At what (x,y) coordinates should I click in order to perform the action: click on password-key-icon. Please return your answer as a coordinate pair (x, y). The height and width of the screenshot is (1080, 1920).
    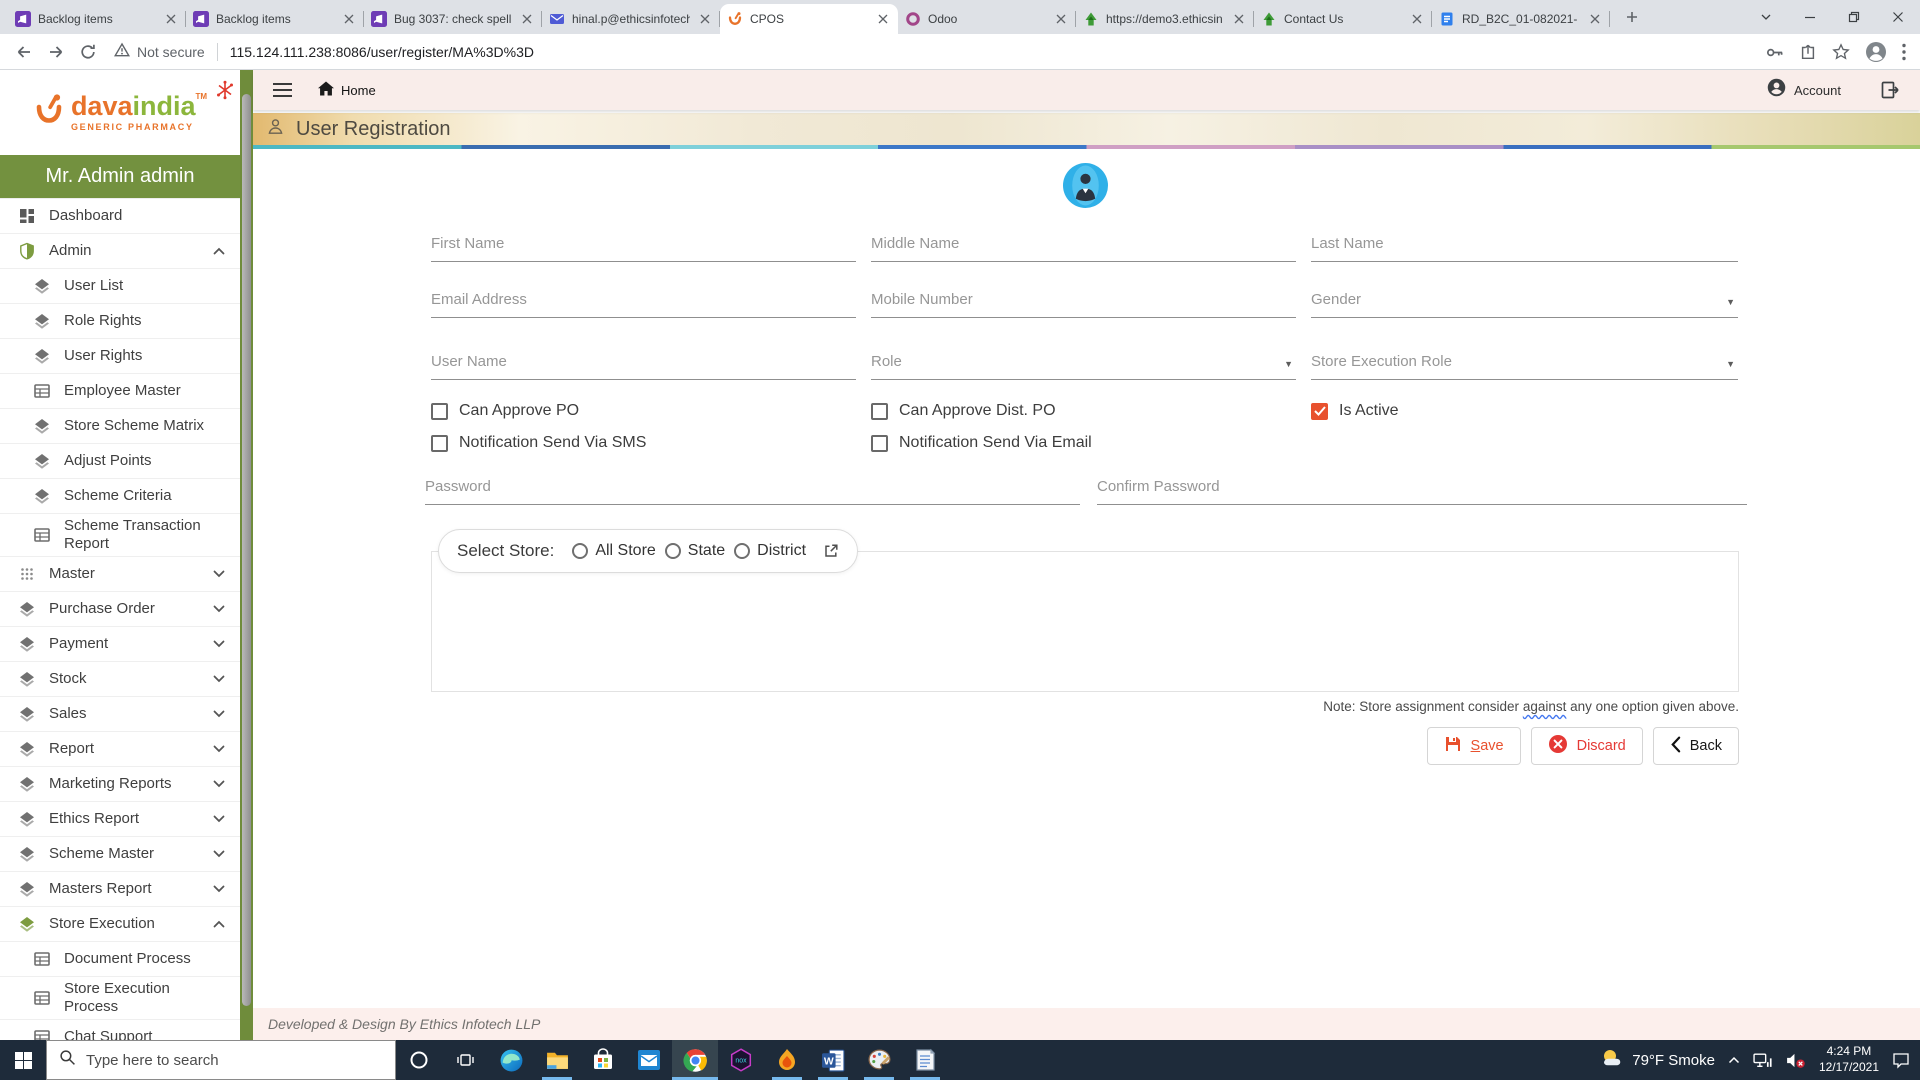
    Looking at the image, I should click on (1774, 52).